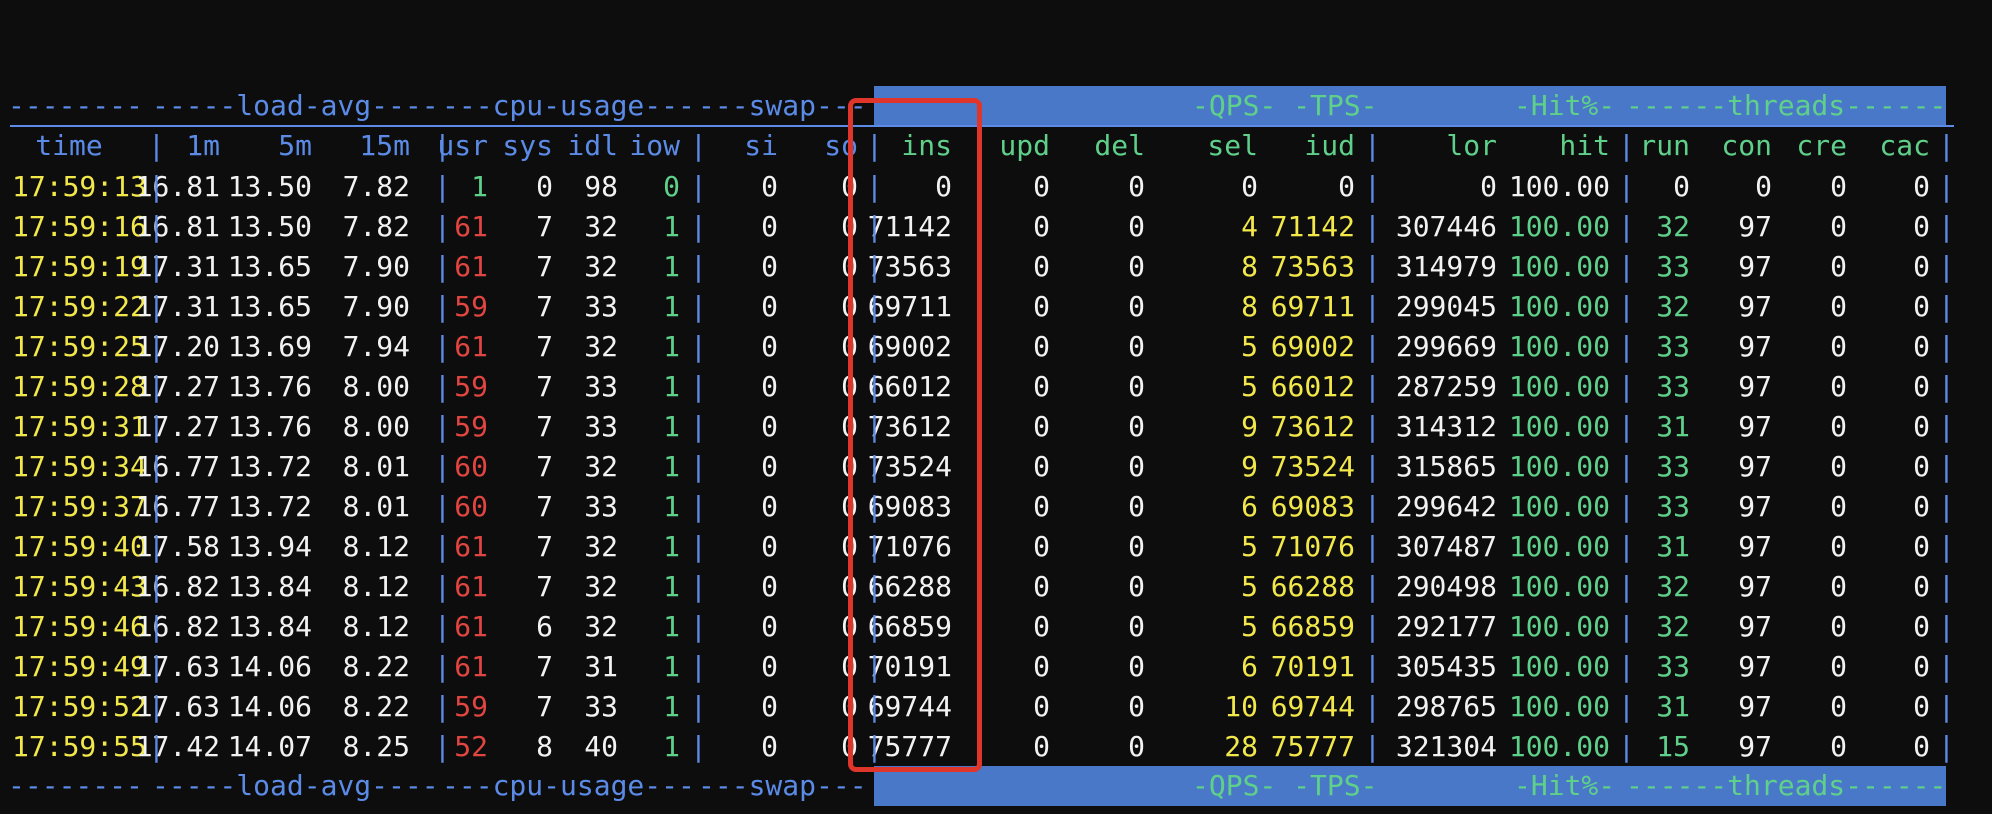 Image resolution: width=1992 pixels, height=814 pixels. I want to click on cell-5m: 14.06, so click(269, 666).